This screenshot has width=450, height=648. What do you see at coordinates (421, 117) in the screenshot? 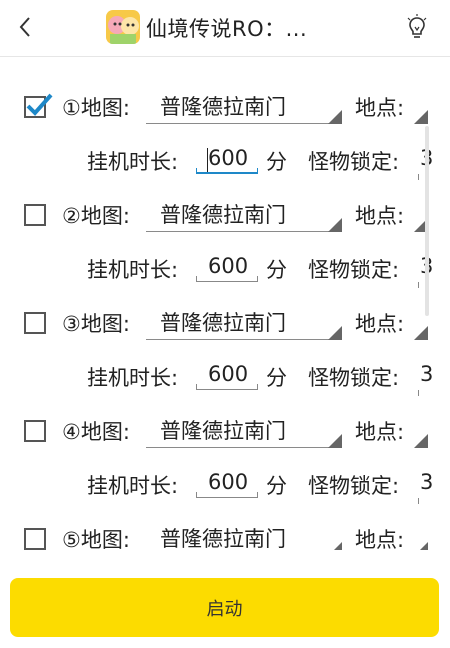
I see `row-1-place-dropdown` at bounding box center [421, 117].